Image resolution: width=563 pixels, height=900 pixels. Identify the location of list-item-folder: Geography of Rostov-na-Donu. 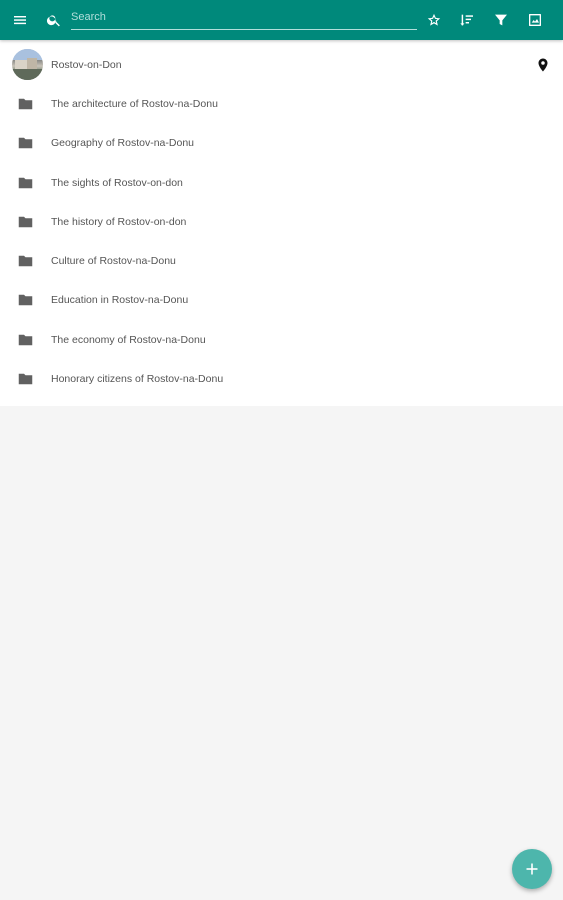
(281, 143).